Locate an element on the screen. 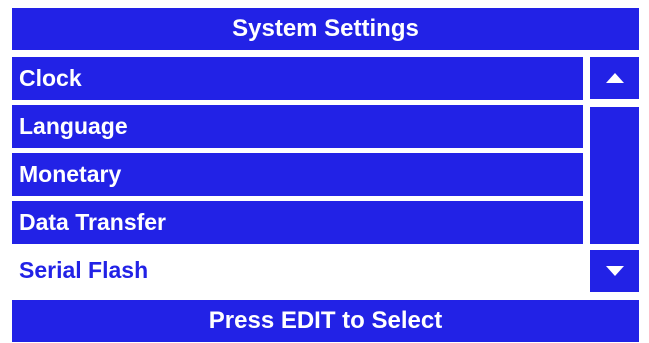 This screenshot has width=649, height=343. footer-prompt-text: Press EDIT to Select is located at coordinates (325, 320).